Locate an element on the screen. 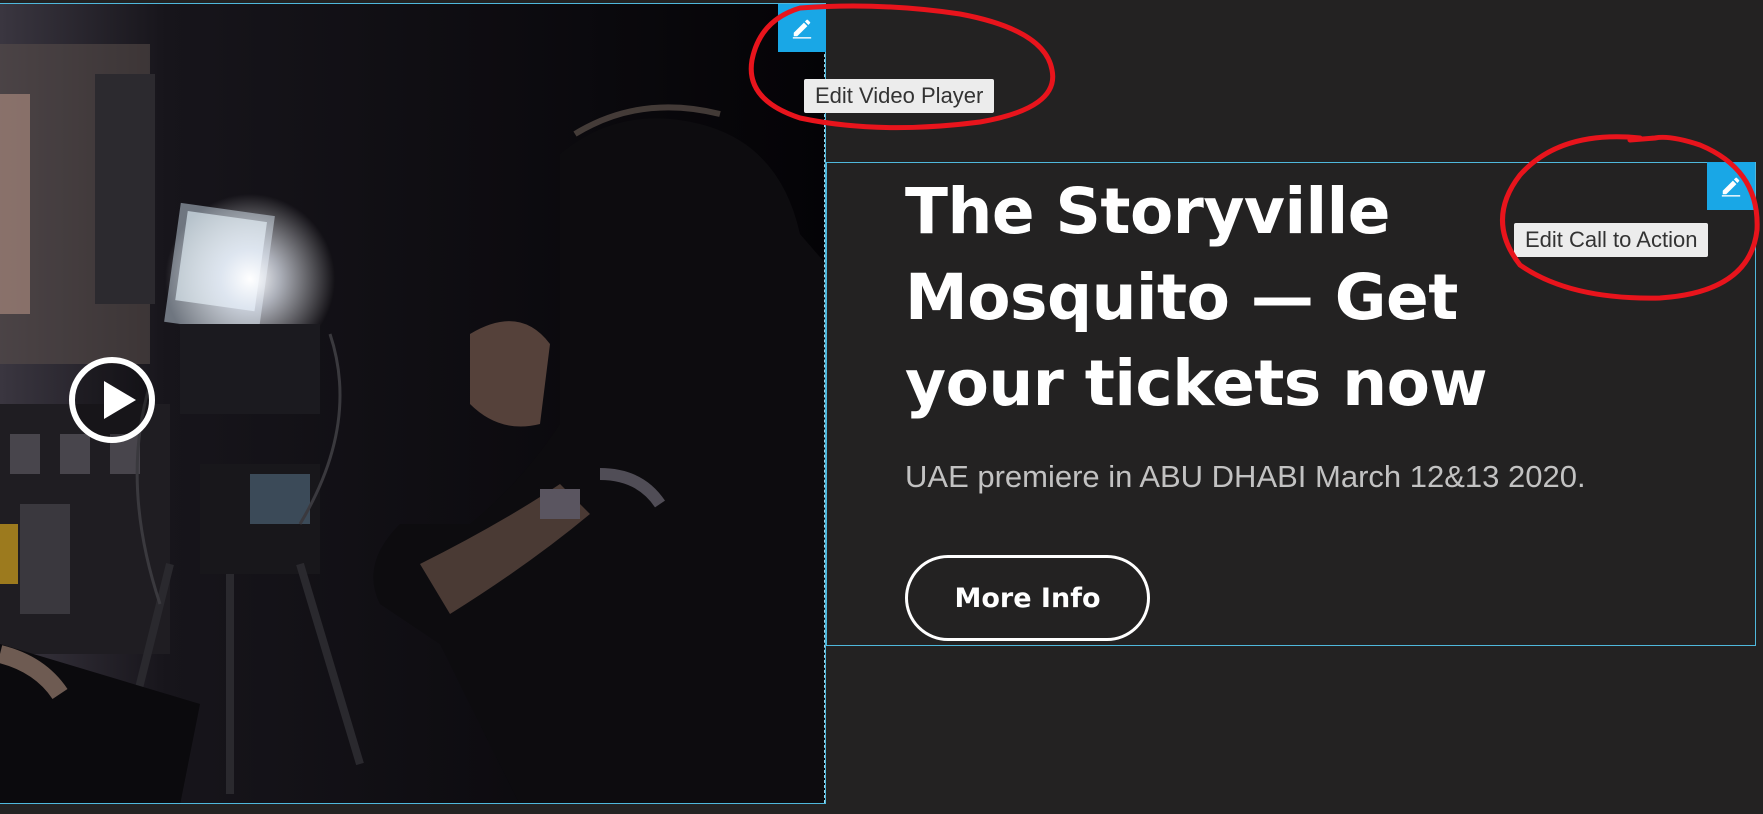  edit-call-to-action-tooltip: Edit Call to Action is located at coordinates (1611, 240).